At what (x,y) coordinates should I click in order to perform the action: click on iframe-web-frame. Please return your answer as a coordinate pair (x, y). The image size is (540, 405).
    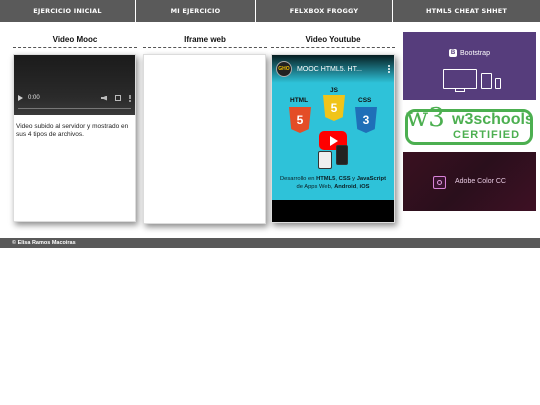
    Looking at the image, I should click on (204, 139).